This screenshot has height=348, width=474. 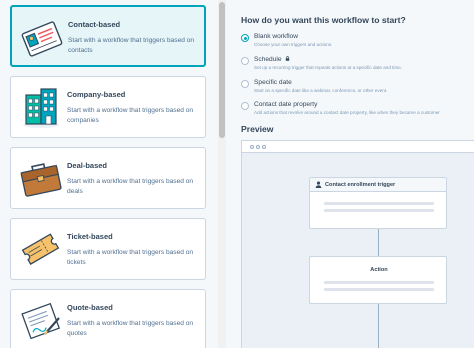 I want to click on trigger-node-header: Contact enrollment trigger, so click(x=378, y=185).